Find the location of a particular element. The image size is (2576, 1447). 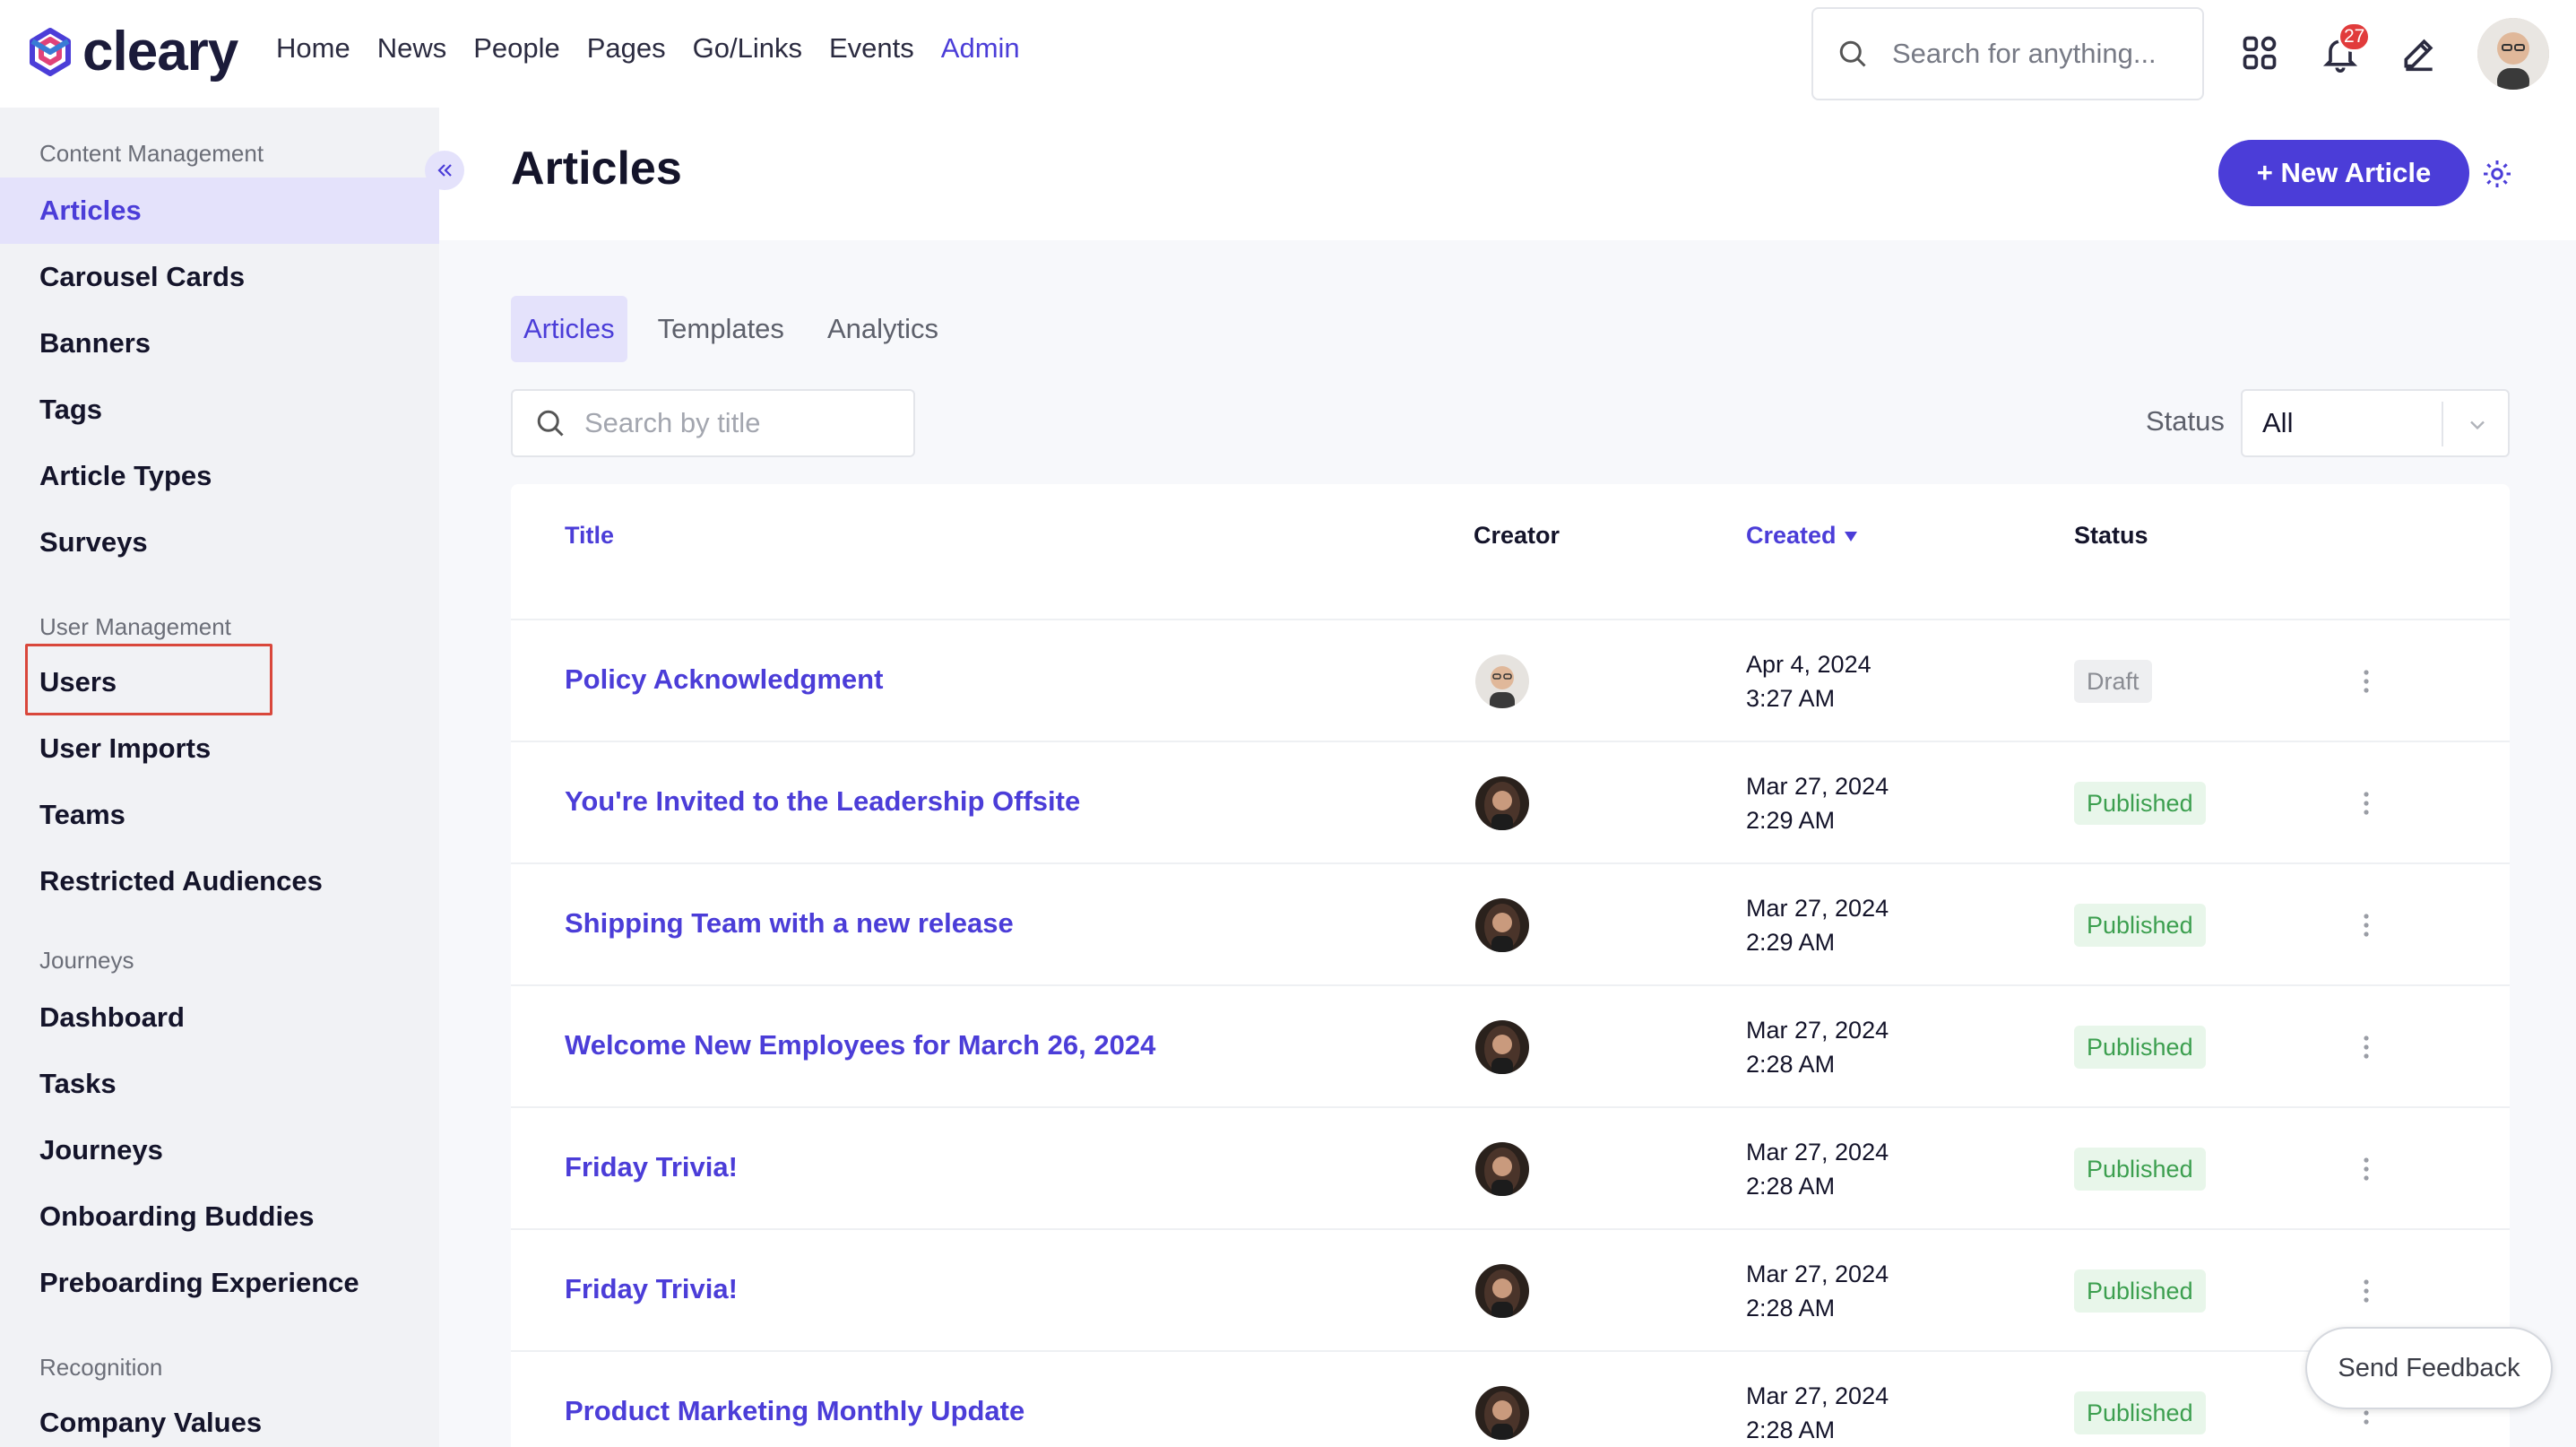

title-search-placeholder: Search by title is located at coordinates (672, 422).